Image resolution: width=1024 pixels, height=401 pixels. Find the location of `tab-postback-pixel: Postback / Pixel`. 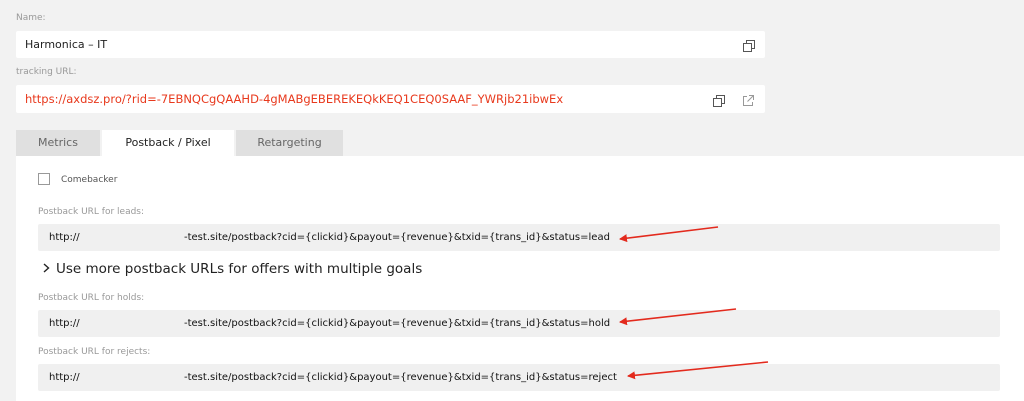

tab-postback-pixel: Postback / Pixel is located at coordinates (168, 143).